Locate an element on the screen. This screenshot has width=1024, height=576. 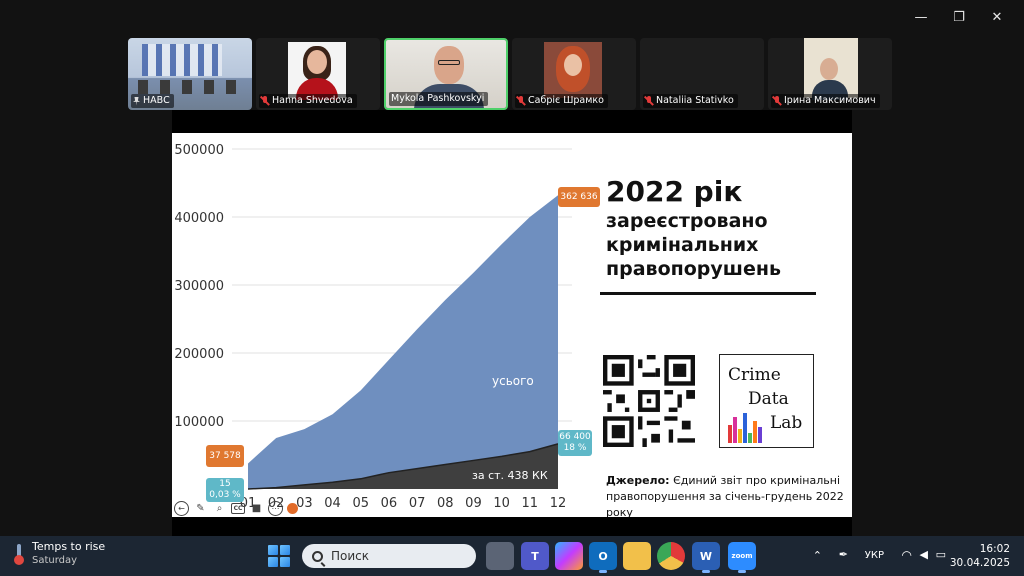
close-button: ✕ is located at coordinates (997, 17).